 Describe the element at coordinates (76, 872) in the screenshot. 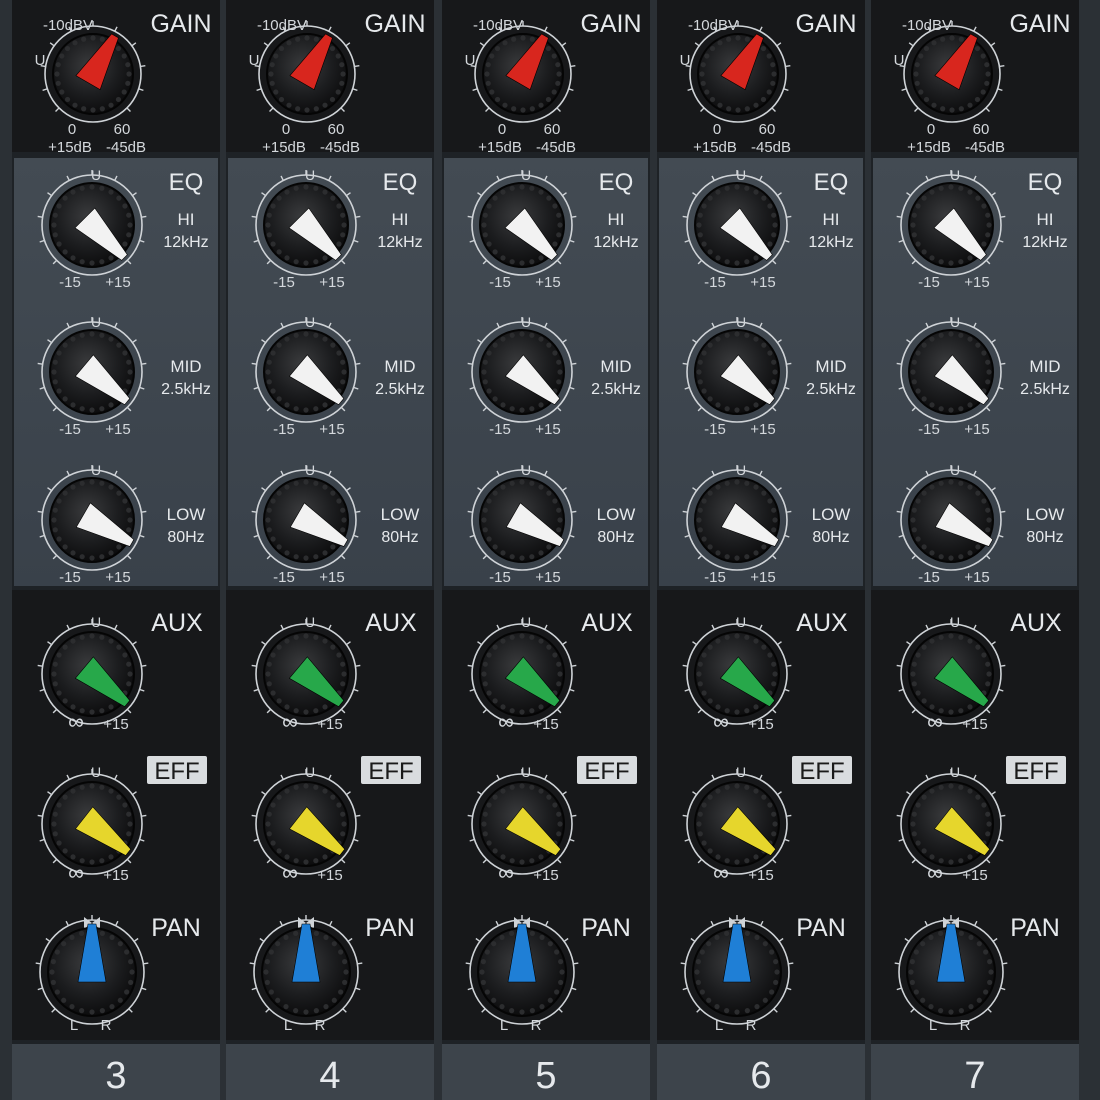

I see `eff-inf-label: ∞` at that location.